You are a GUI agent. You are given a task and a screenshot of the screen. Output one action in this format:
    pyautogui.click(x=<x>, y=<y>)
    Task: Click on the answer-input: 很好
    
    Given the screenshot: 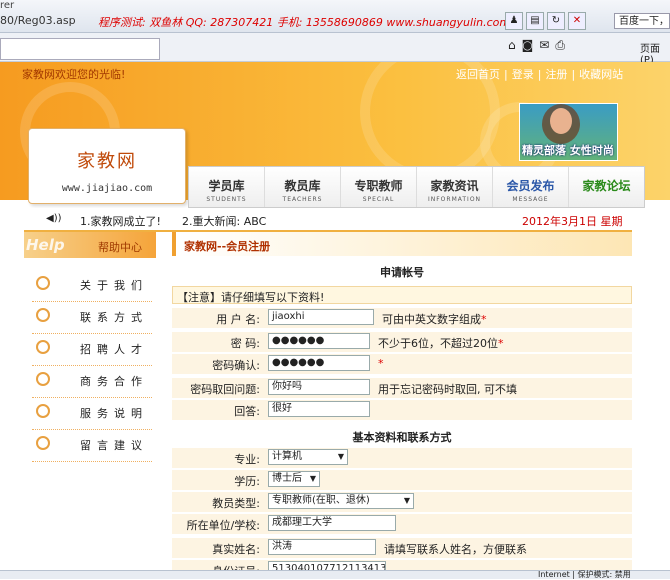 What is the action you would take?
    pyautogui.click(x=319, y=409)
    